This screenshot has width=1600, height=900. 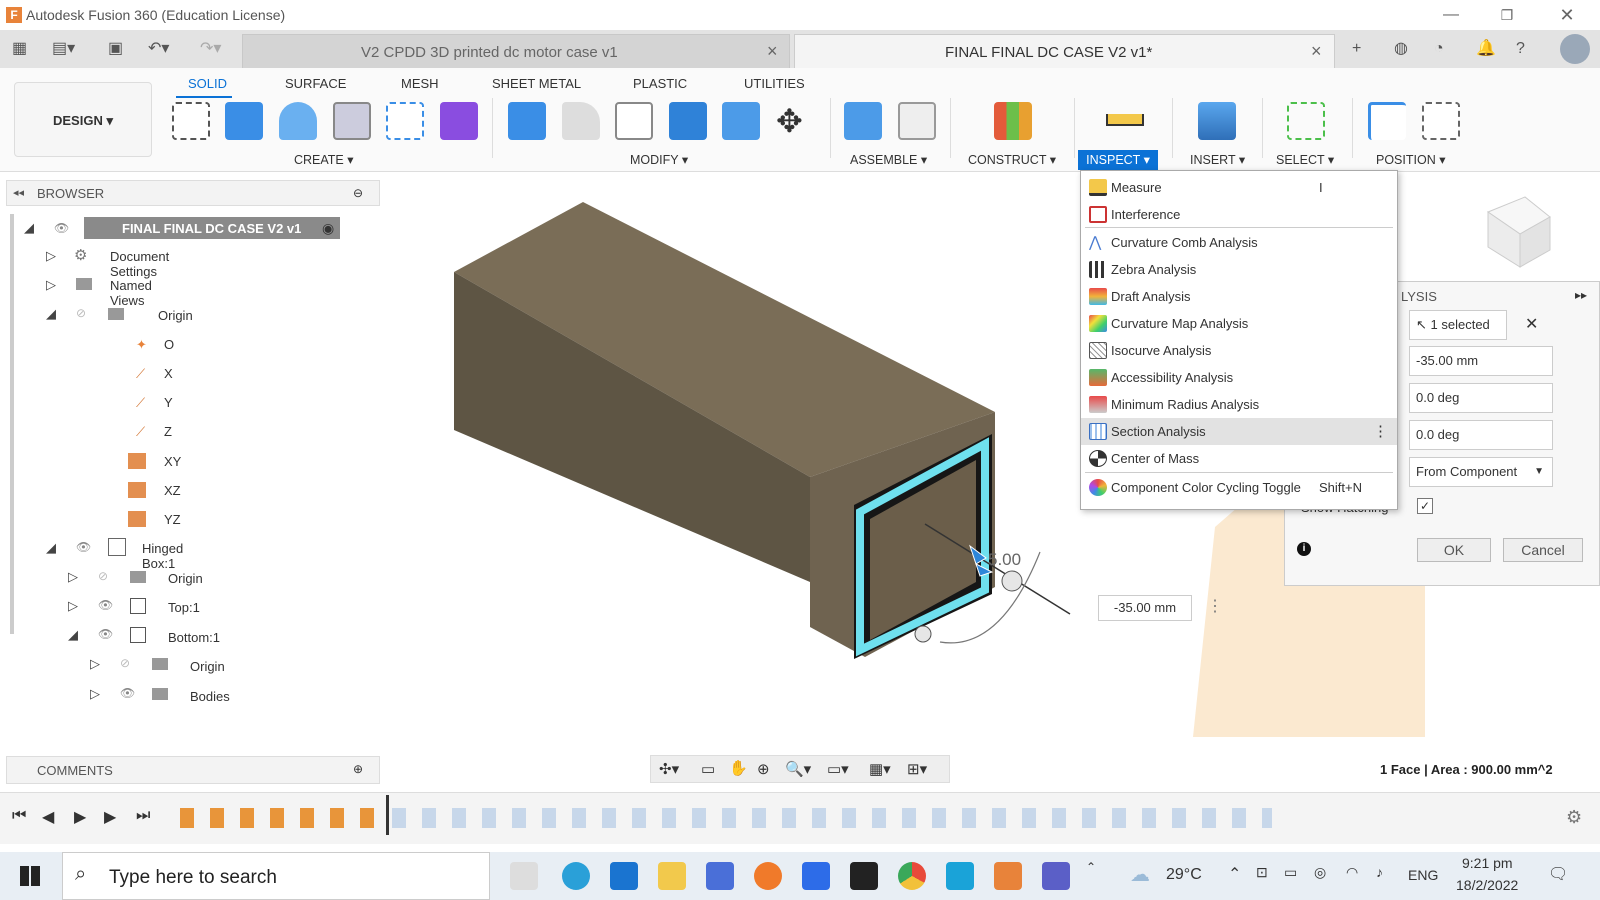 I want to click on dropbox-icon, so click(x=816, y=876).